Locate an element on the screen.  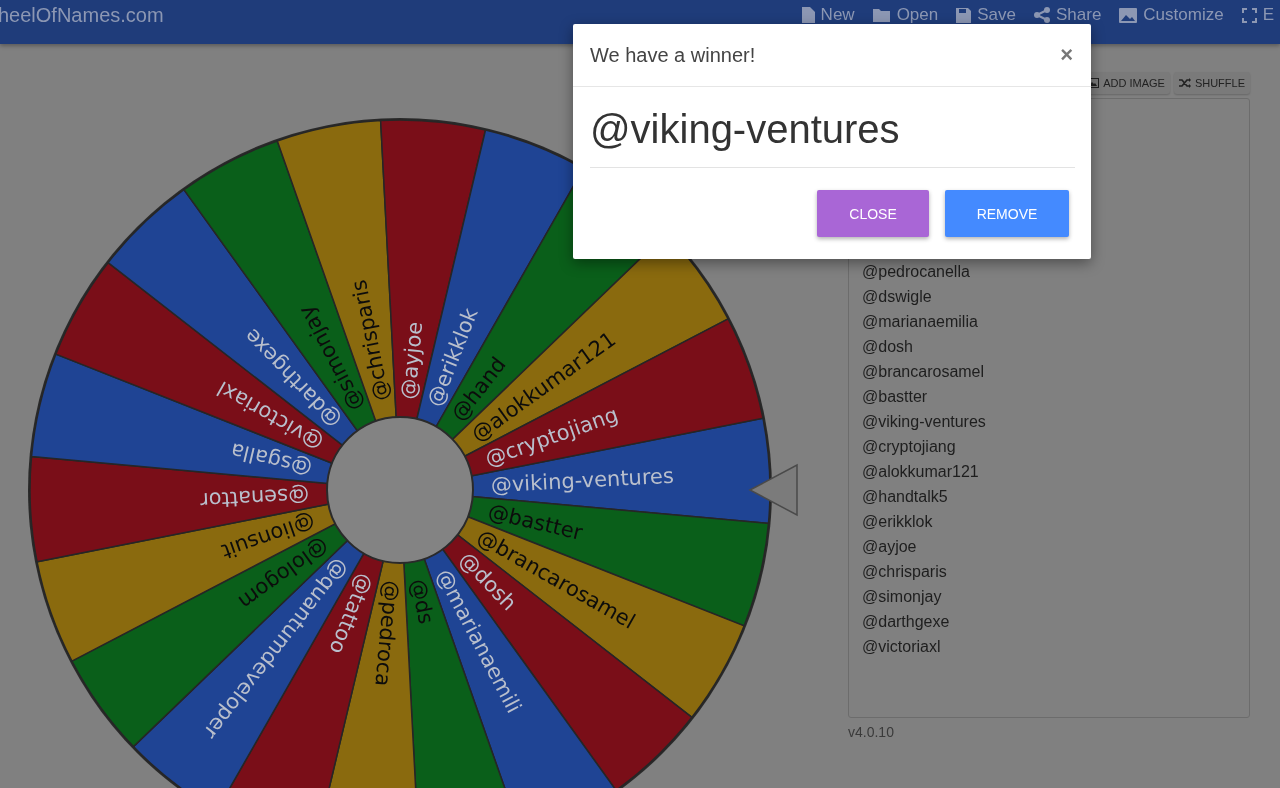
menu-link: Customize is located at coordinates (1171, 15).